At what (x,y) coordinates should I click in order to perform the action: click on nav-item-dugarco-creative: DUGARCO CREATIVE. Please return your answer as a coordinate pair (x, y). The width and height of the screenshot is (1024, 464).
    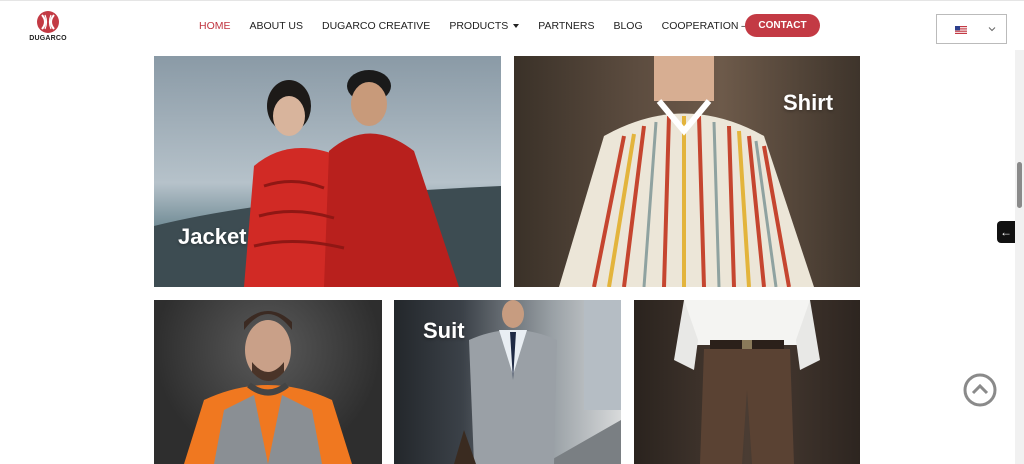
    Looking at the image, I should click on (376, 26).